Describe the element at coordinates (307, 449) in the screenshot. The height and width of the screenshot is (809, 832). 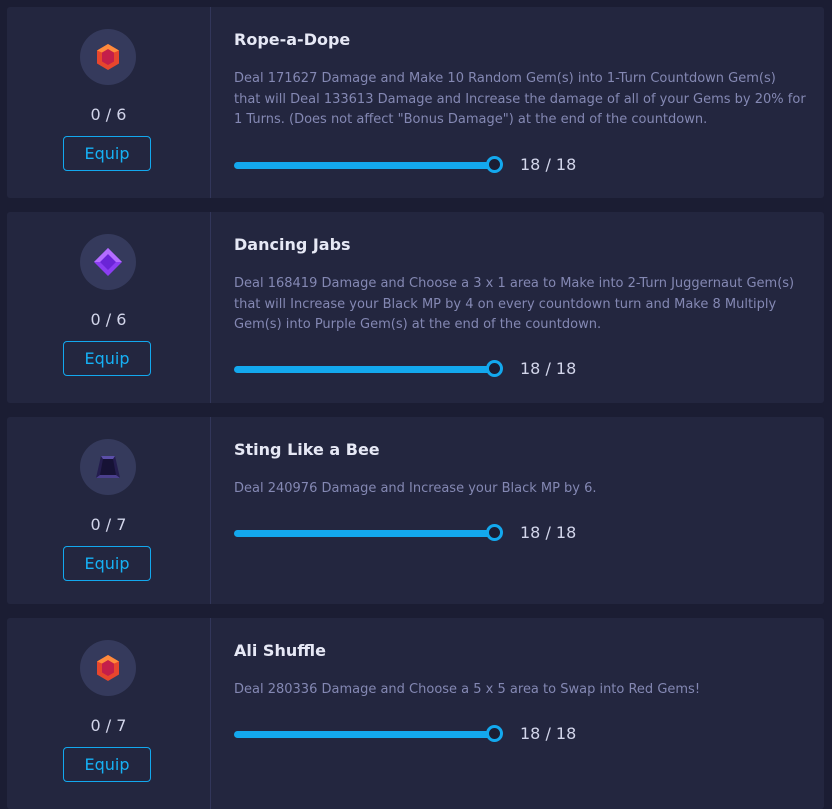
I see `skill-title: Sting Like a Bee` at that location.